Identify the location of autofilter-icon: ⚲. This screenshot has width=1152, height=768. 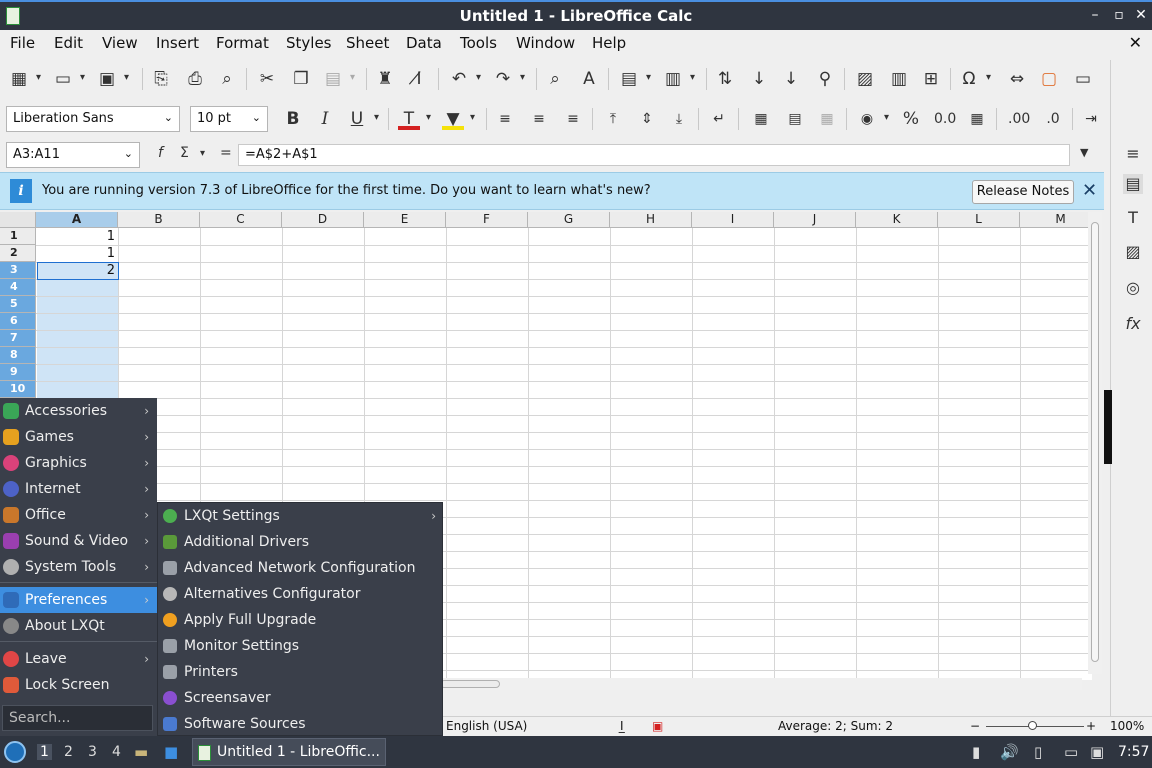
(825, 79).